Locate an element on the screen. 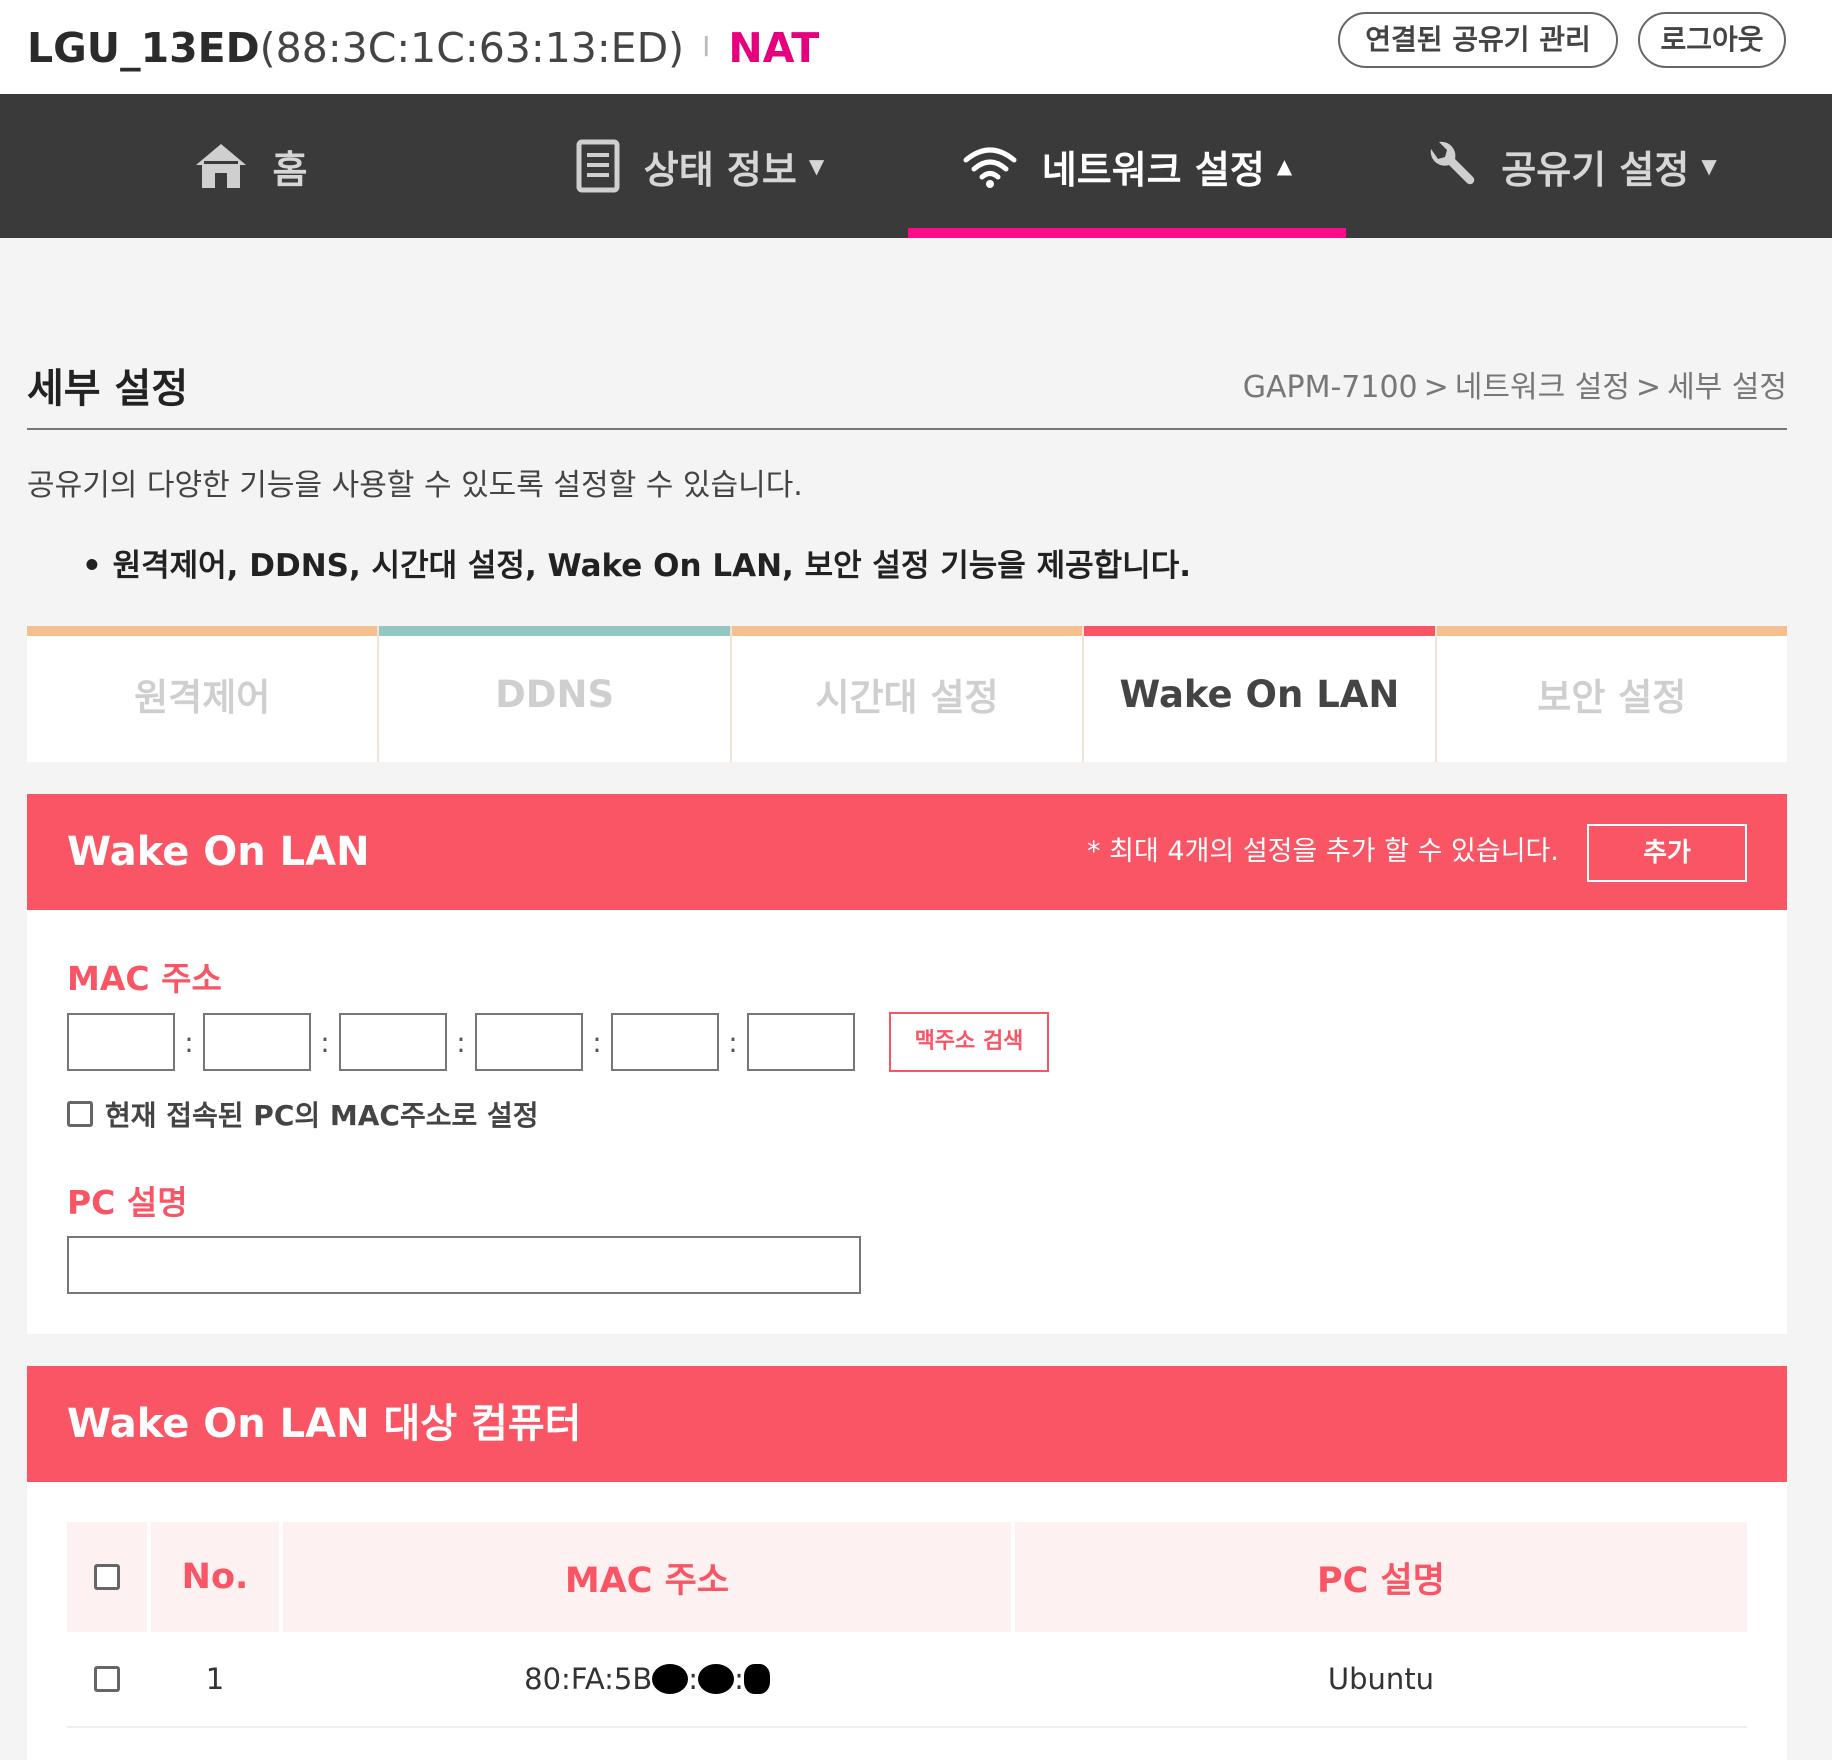 The width and height of the screenshot is (1832, 1760). select-all-cell is located at coordinates (107, 1577).